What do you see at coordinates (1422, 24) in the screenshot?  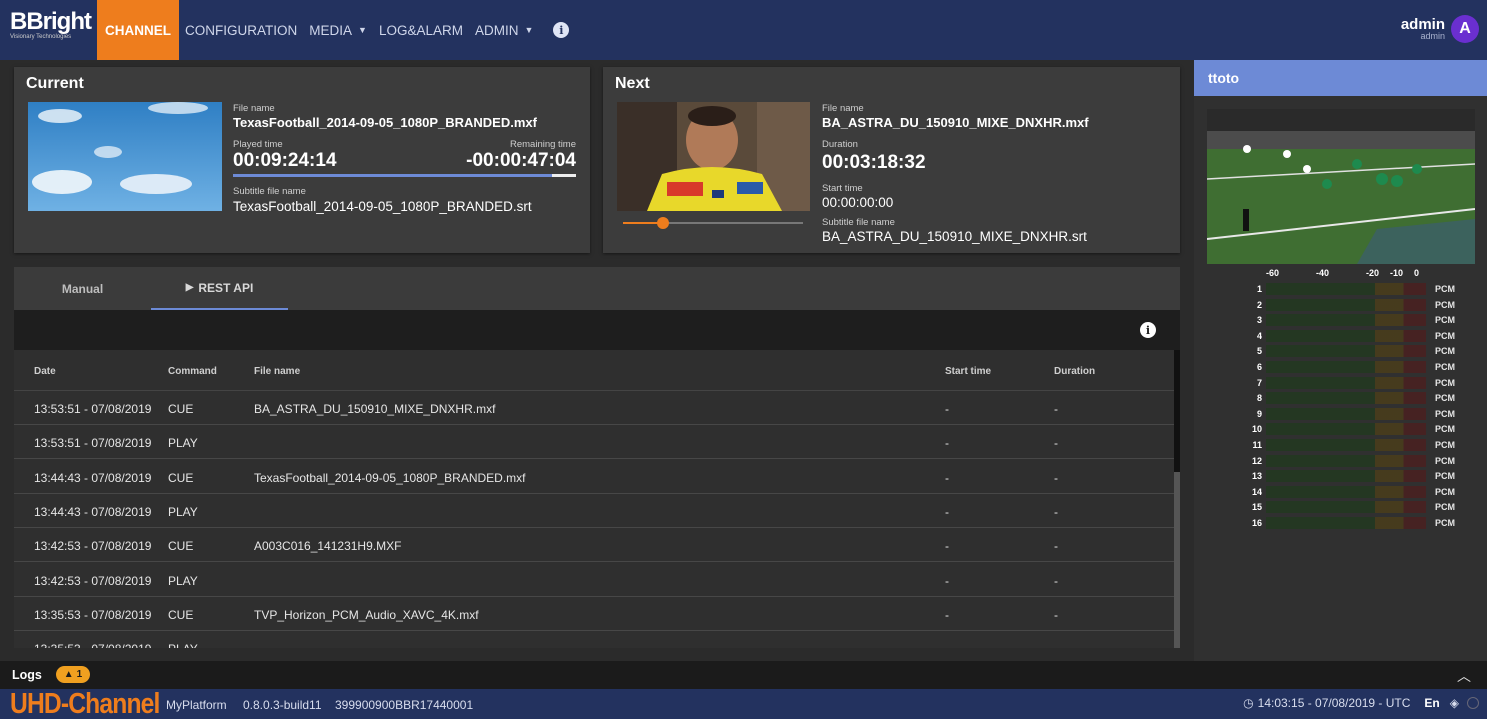 I see `user-name: admin` at bounding box center [1422, 24].